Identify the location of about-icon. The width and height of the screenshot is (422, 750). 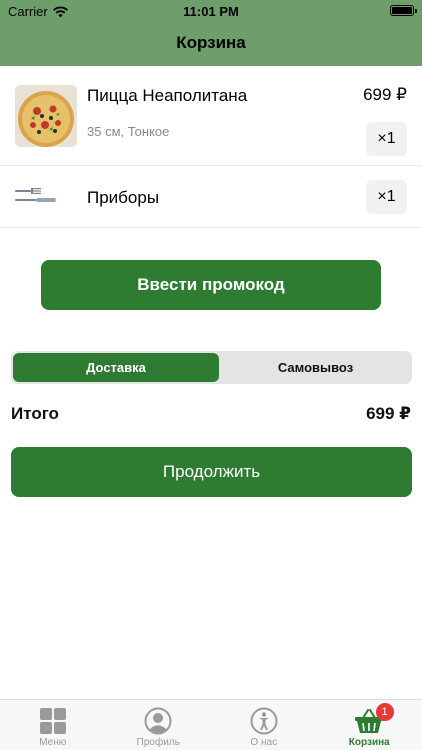
(264, 721).